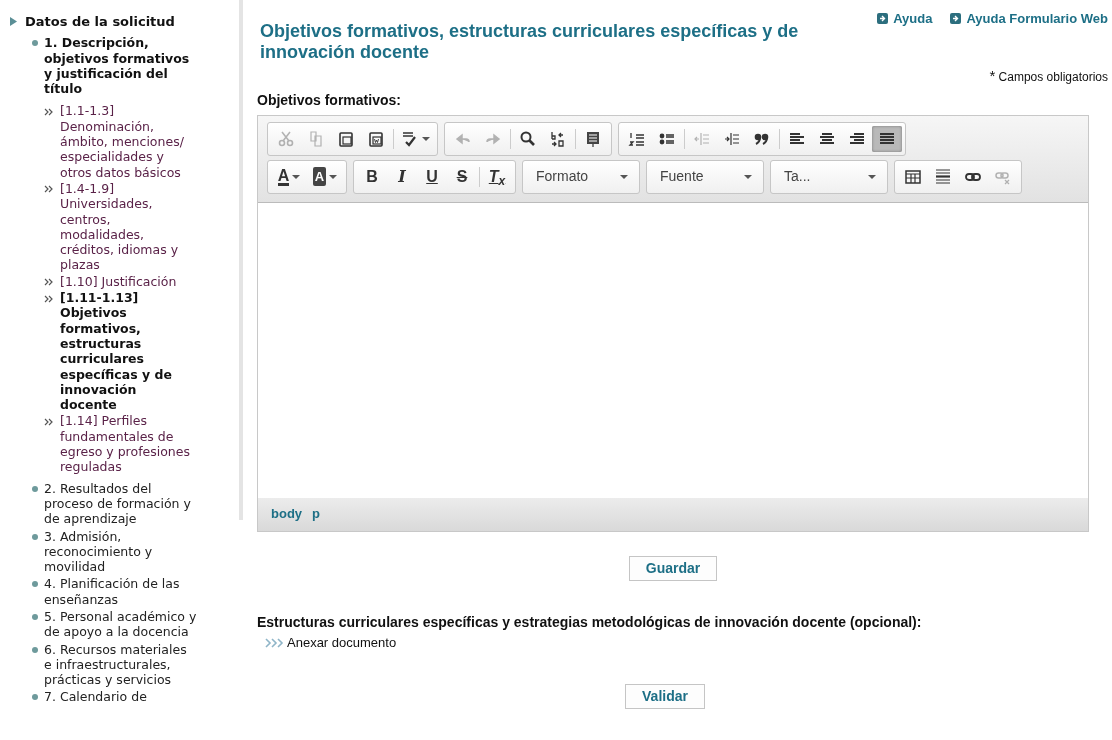  I want to click on scissors-icon, so click(286, 138).